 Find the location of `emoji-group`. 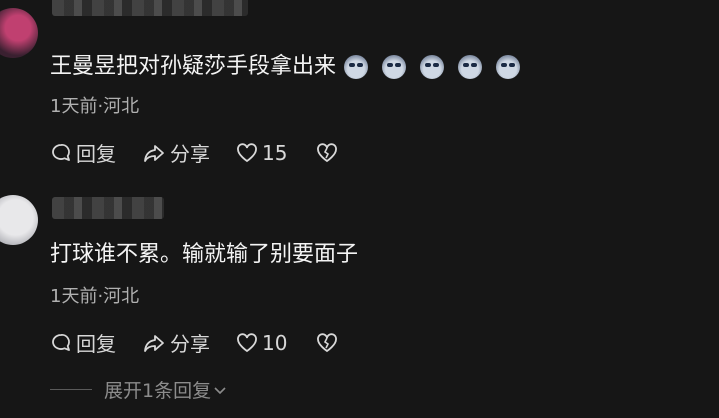

emoji-group is located at coordinates (432, 67).